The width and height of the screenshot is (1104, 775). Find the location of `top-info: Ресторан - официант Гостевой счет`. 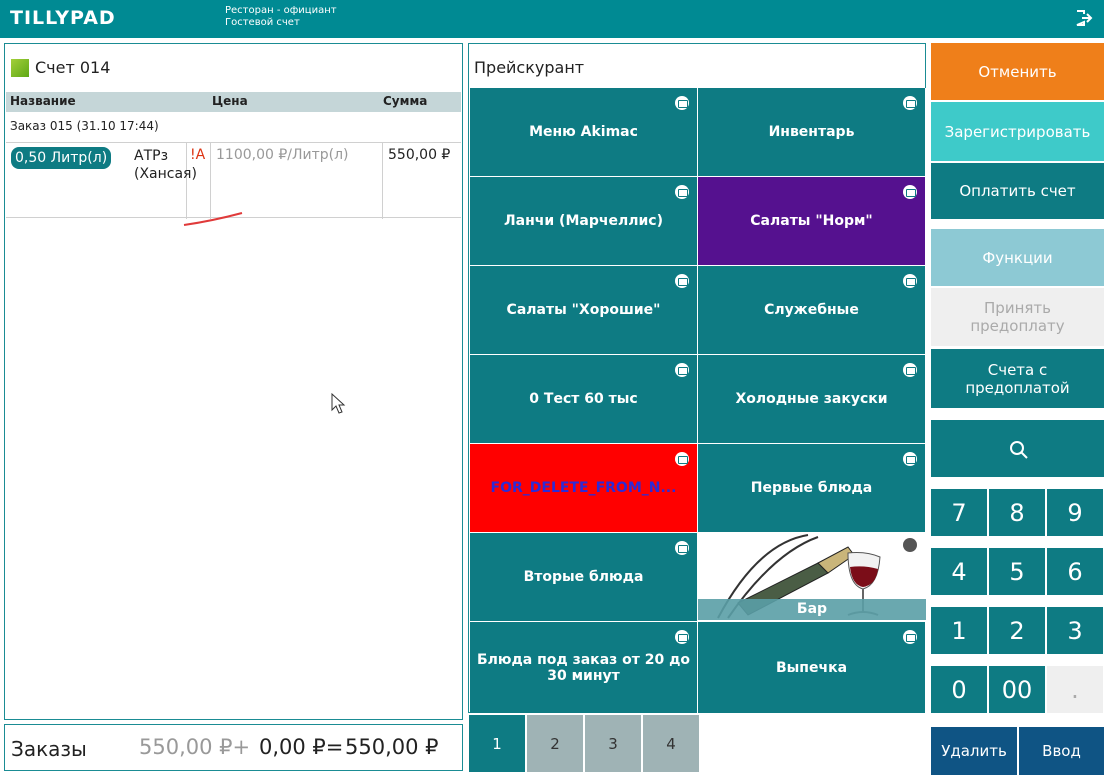

top-info: Ресторан - официант Гостевой счет is located at coordinates (281, 17).